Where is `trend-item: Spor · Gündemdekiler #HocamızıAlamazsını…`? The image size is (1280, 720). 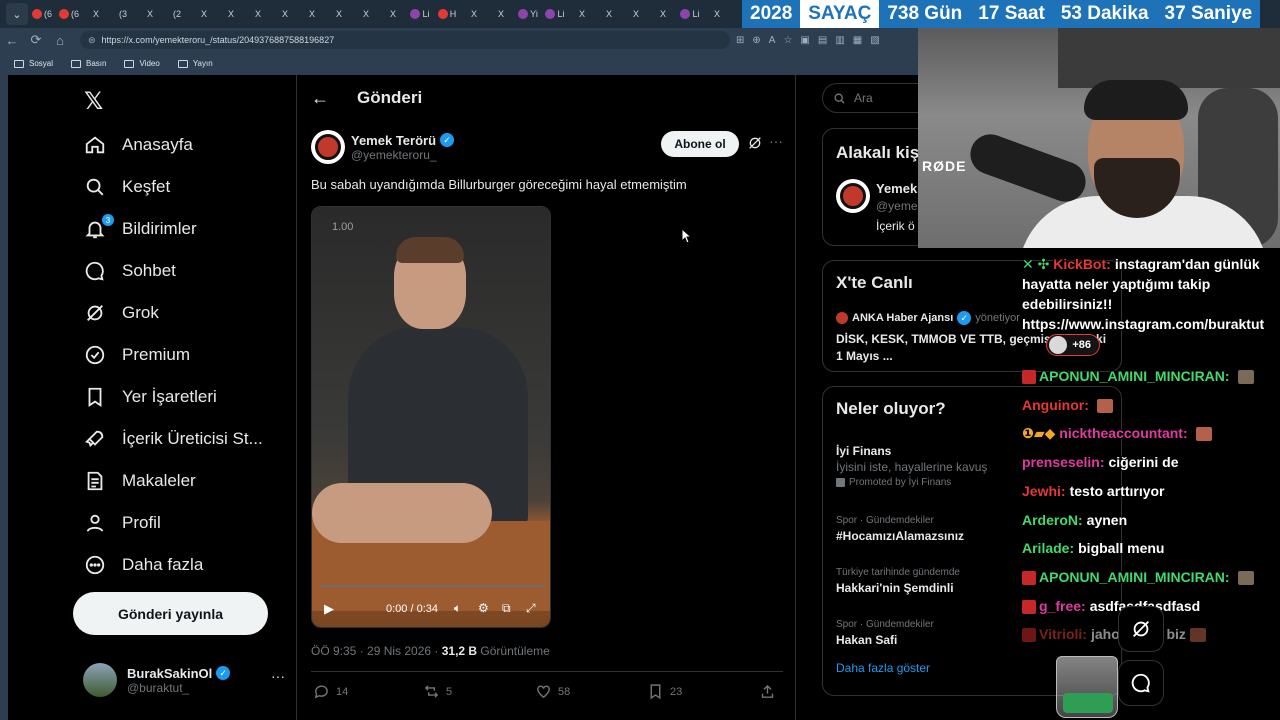
trend-item: Spor · Gündemdekiler #HocamızıAlamazsını… is located at coordinates (900, 529).